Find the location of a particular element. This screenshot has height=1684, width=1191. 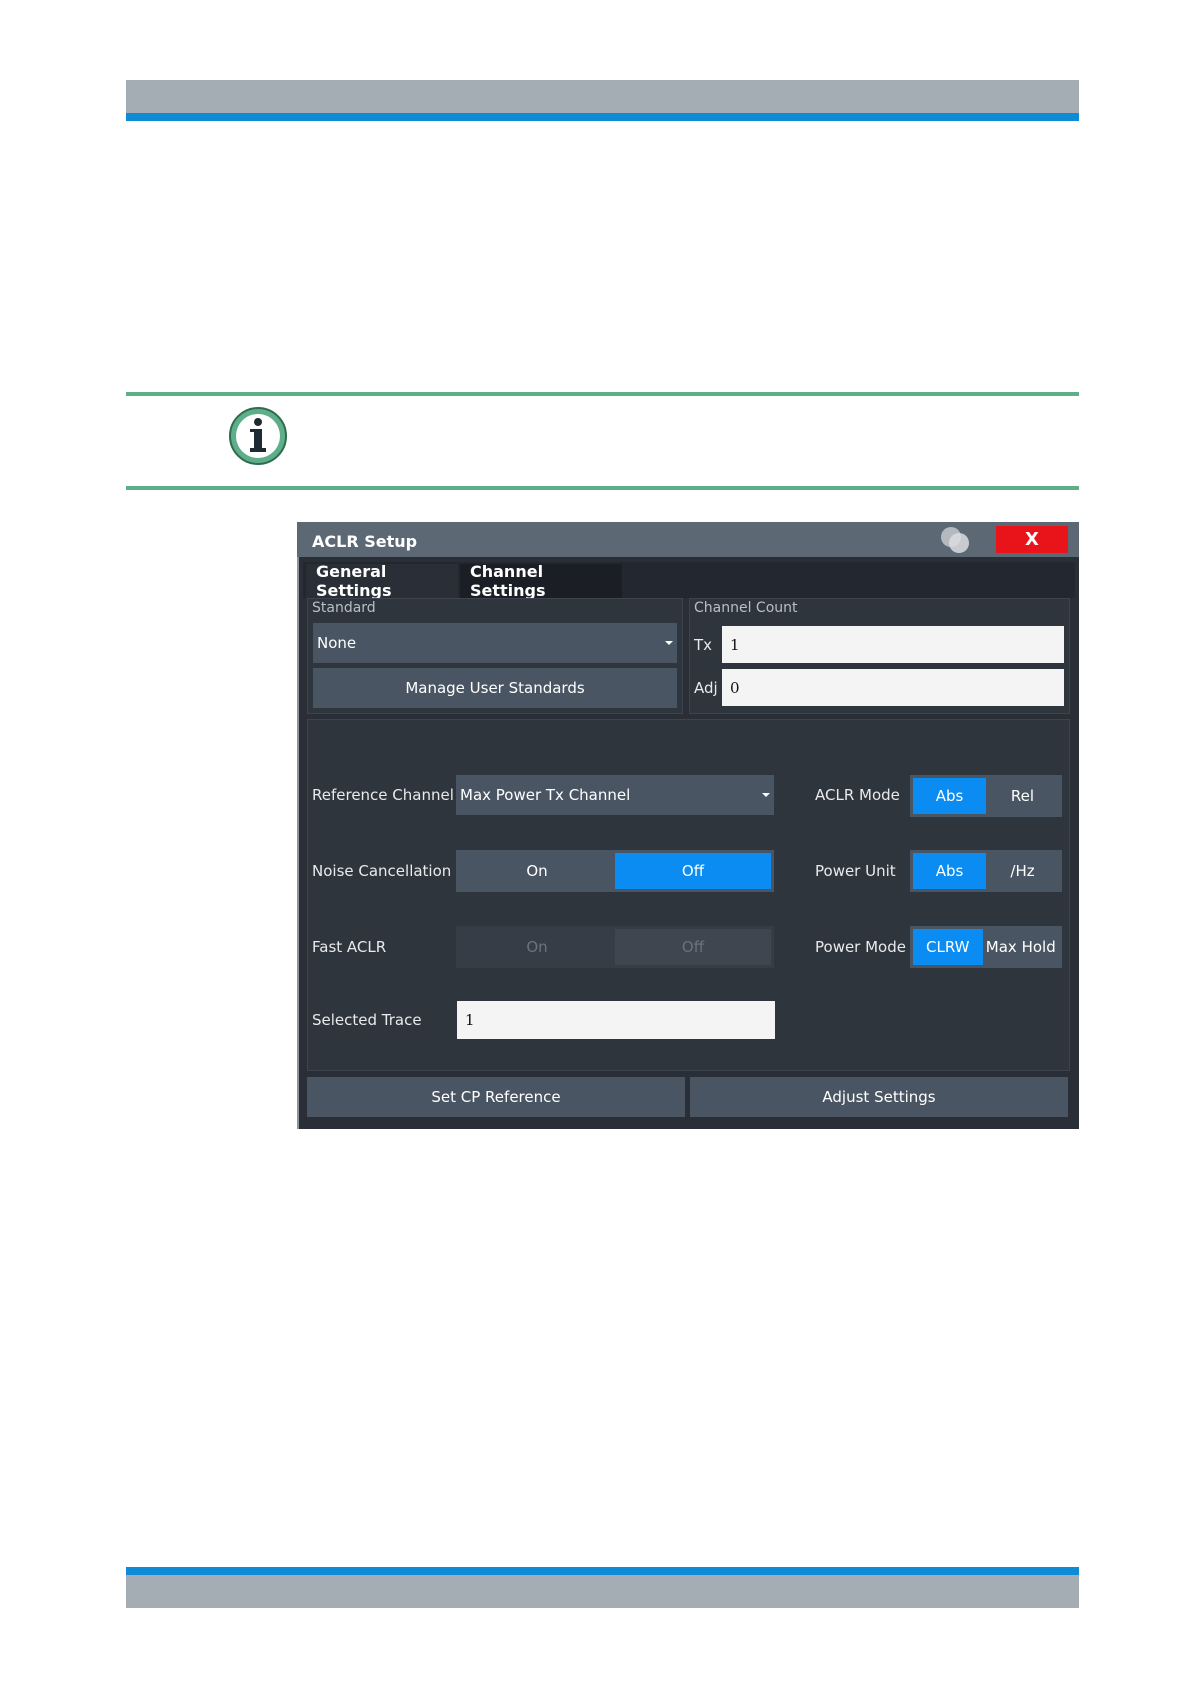

header-accent-line is located at coordinates (602, 117).